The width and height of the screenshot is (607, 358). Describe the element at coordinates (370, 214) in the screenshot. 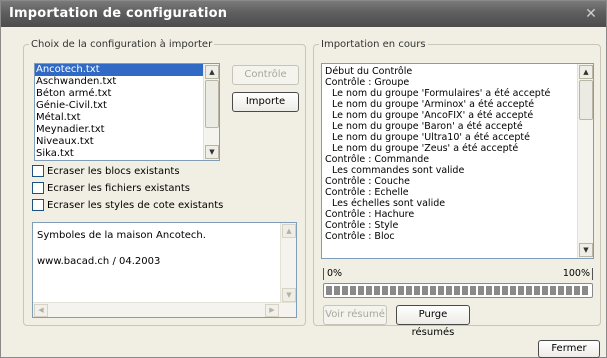

I see `log-line: Contrôle : Hachure` at that location.